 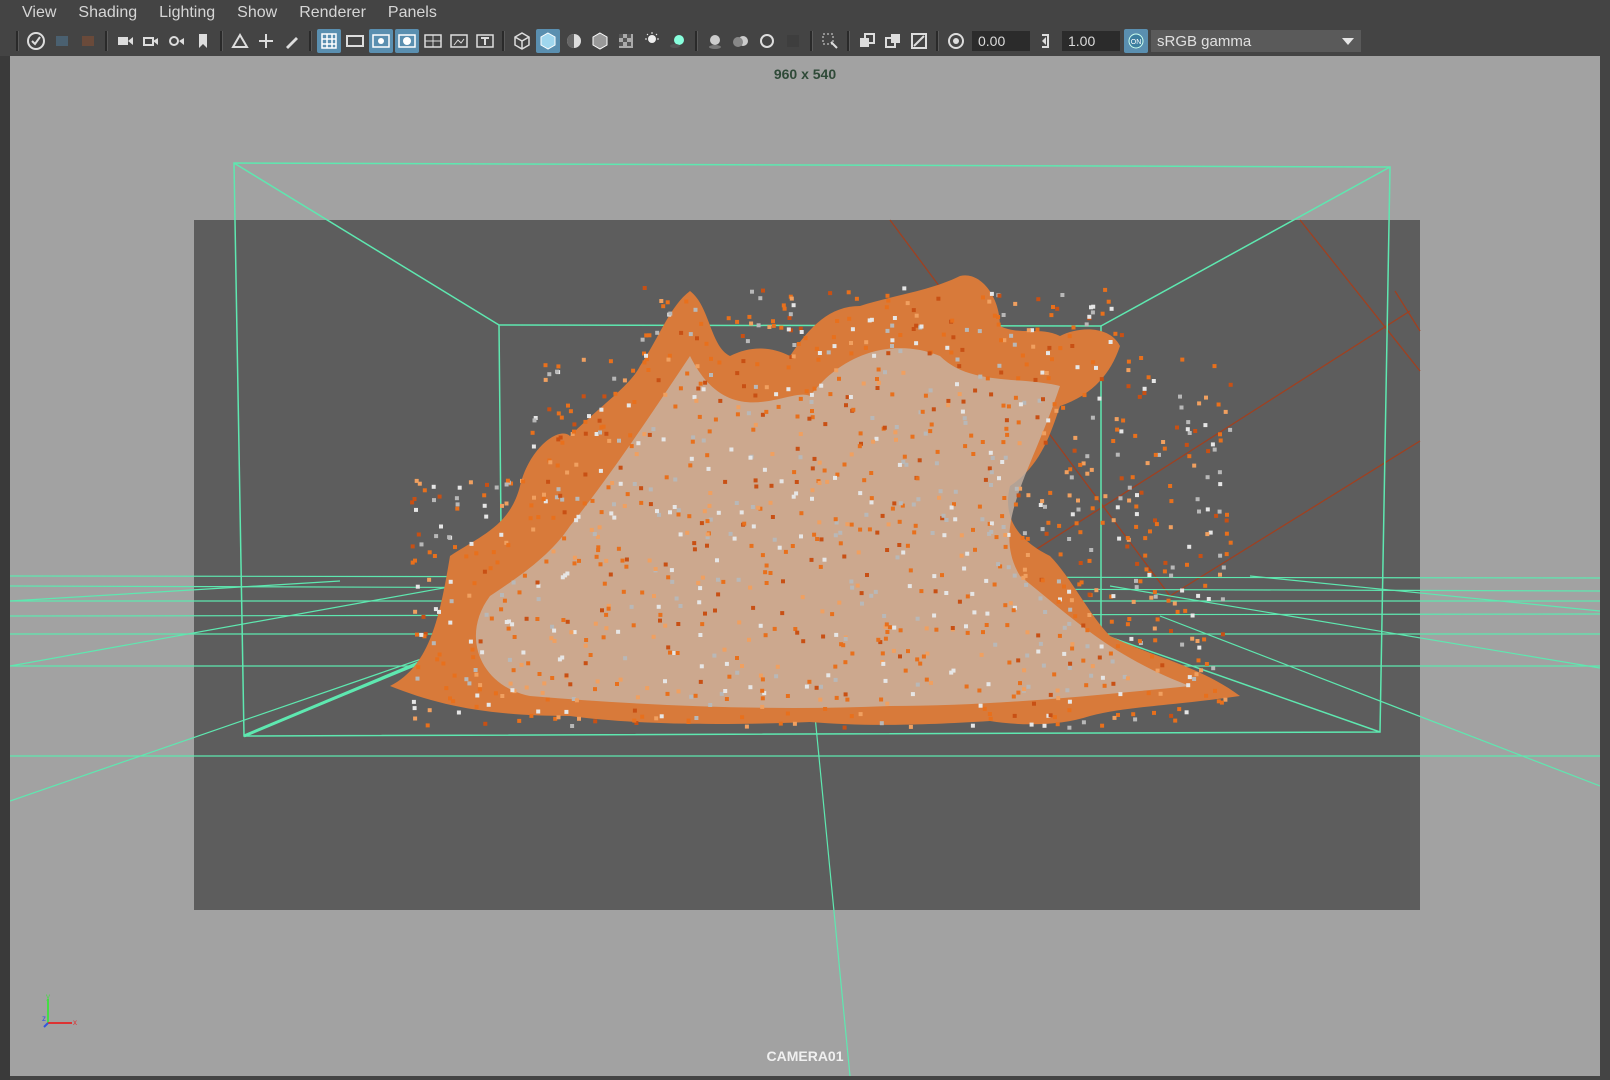 I want to click on shadows-icon, so click(x=678, y=41).